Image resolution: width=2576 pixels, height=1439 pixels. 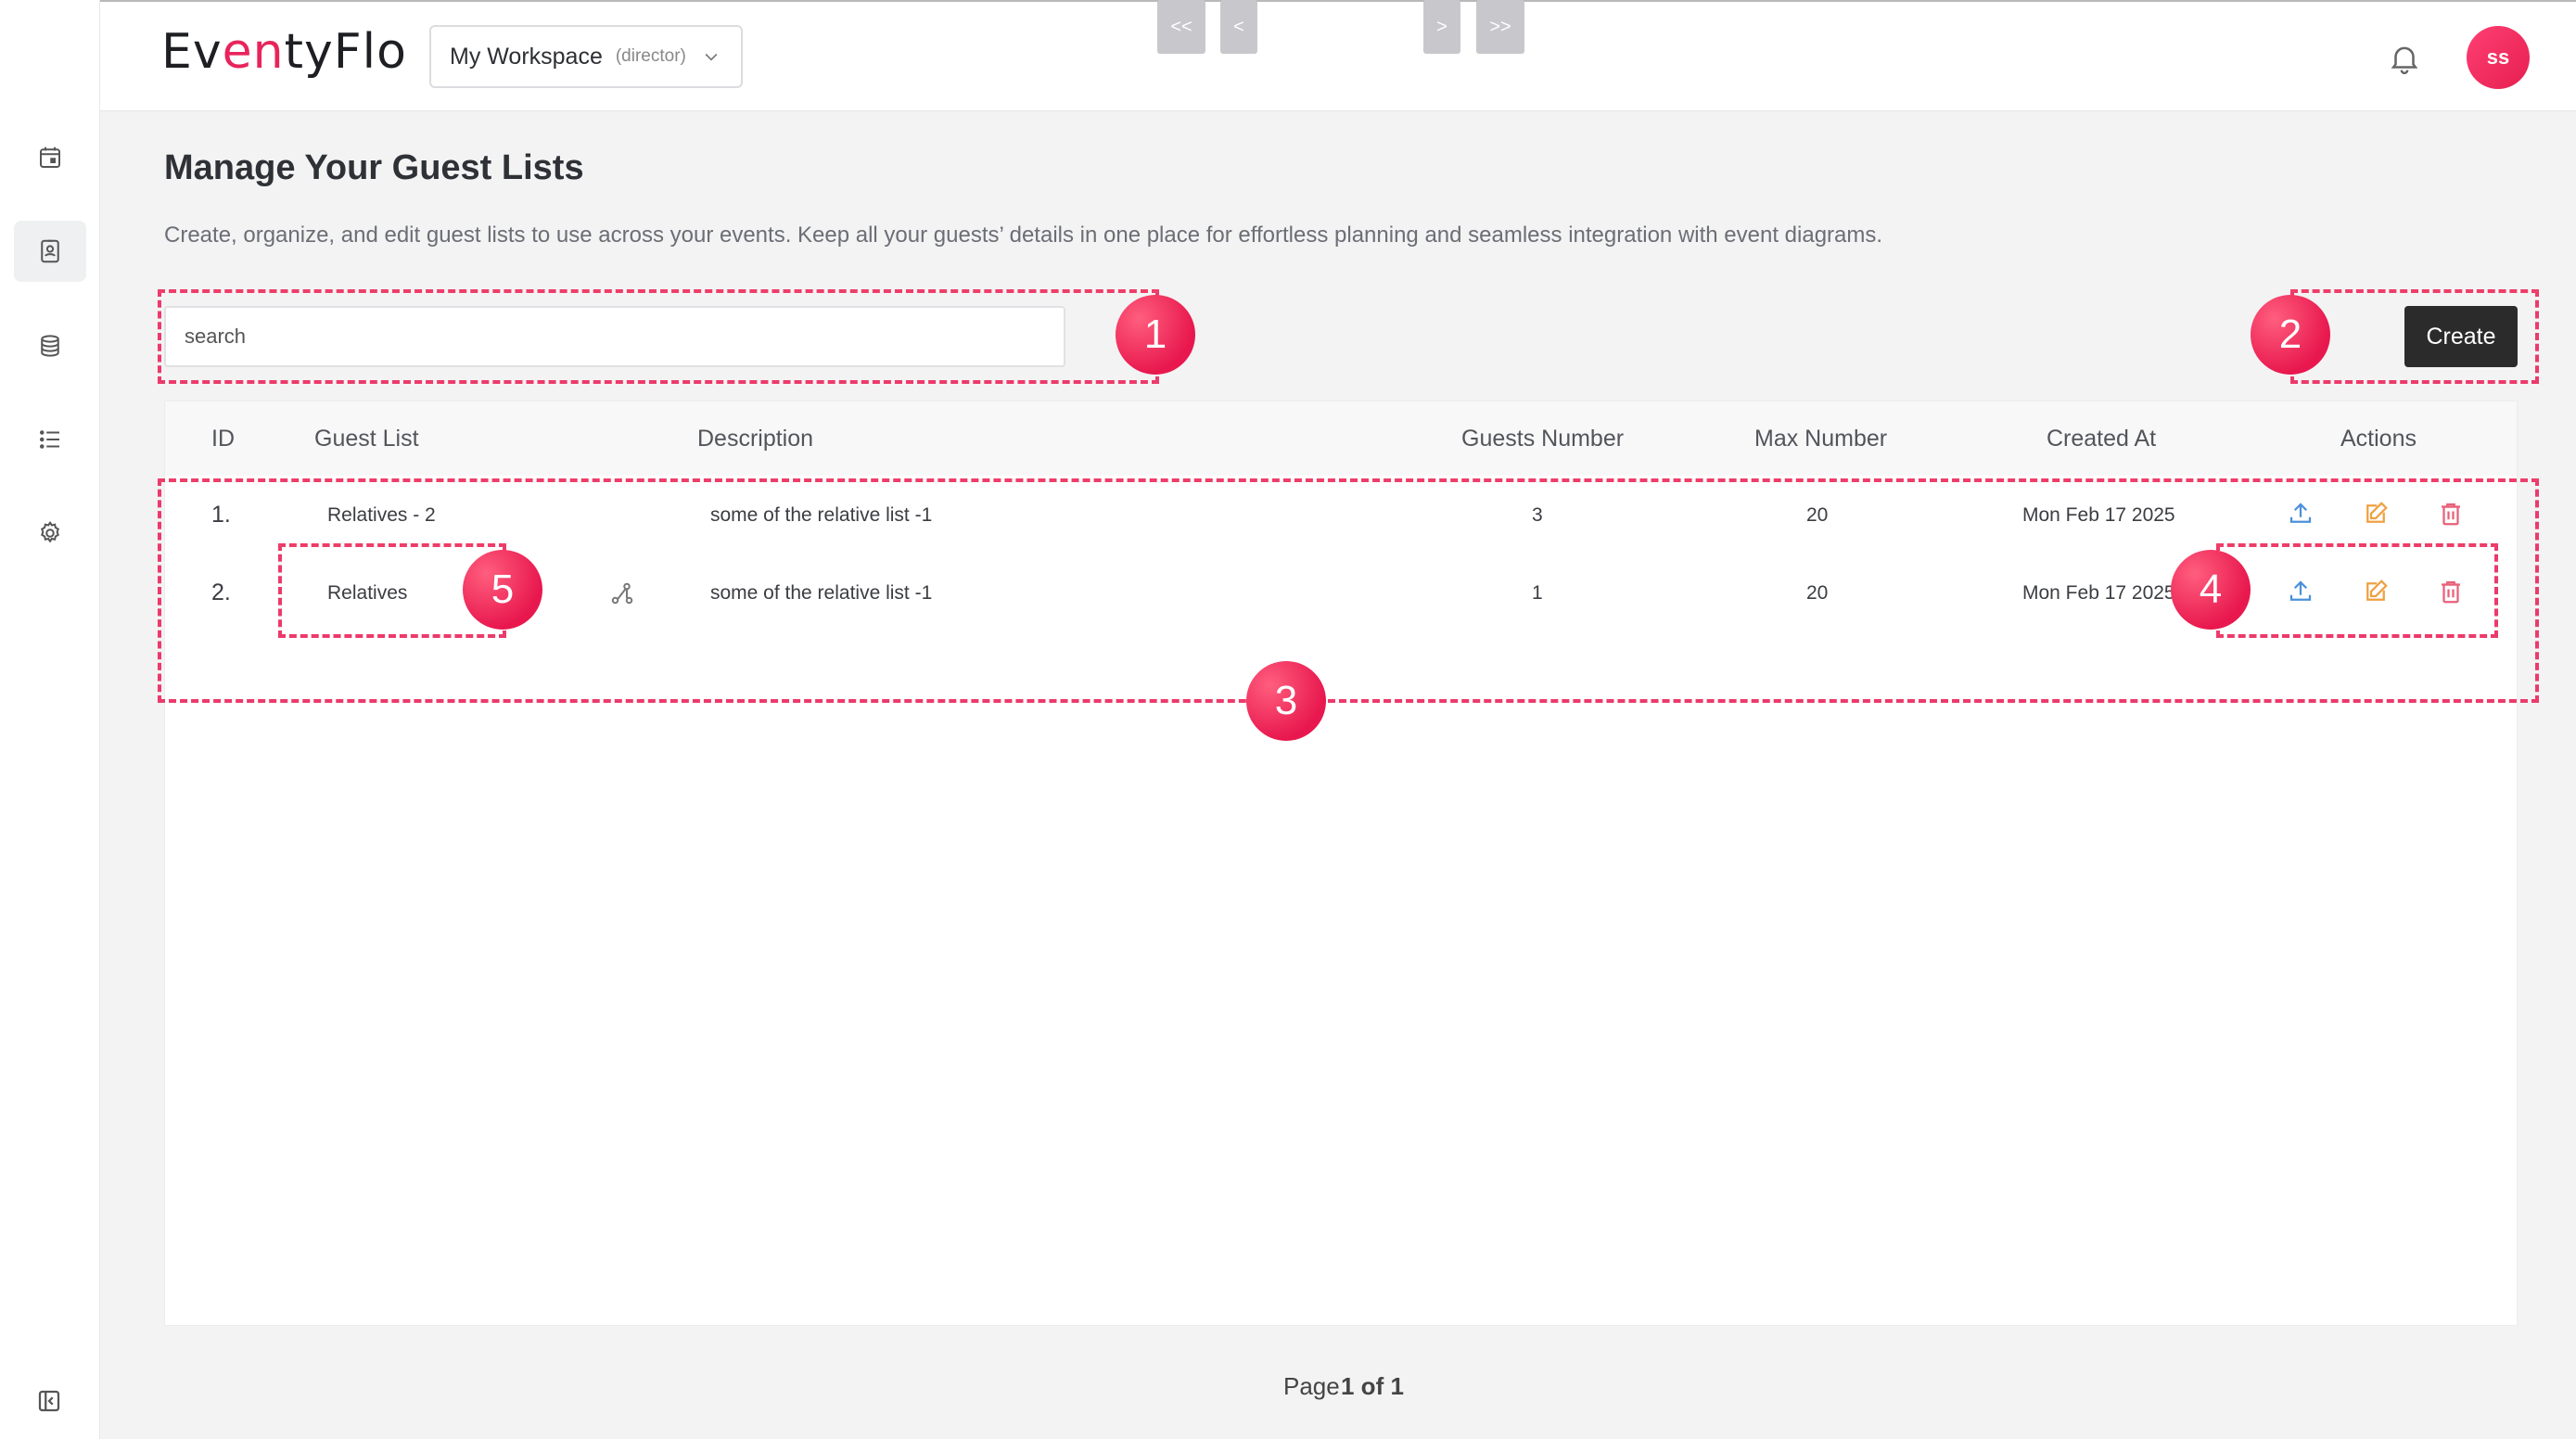 What do you see at coordinates (1543, 439) in the screenshot?
I see `column-header-guests-number: Guests Number` at bounding box center [1543, 439].